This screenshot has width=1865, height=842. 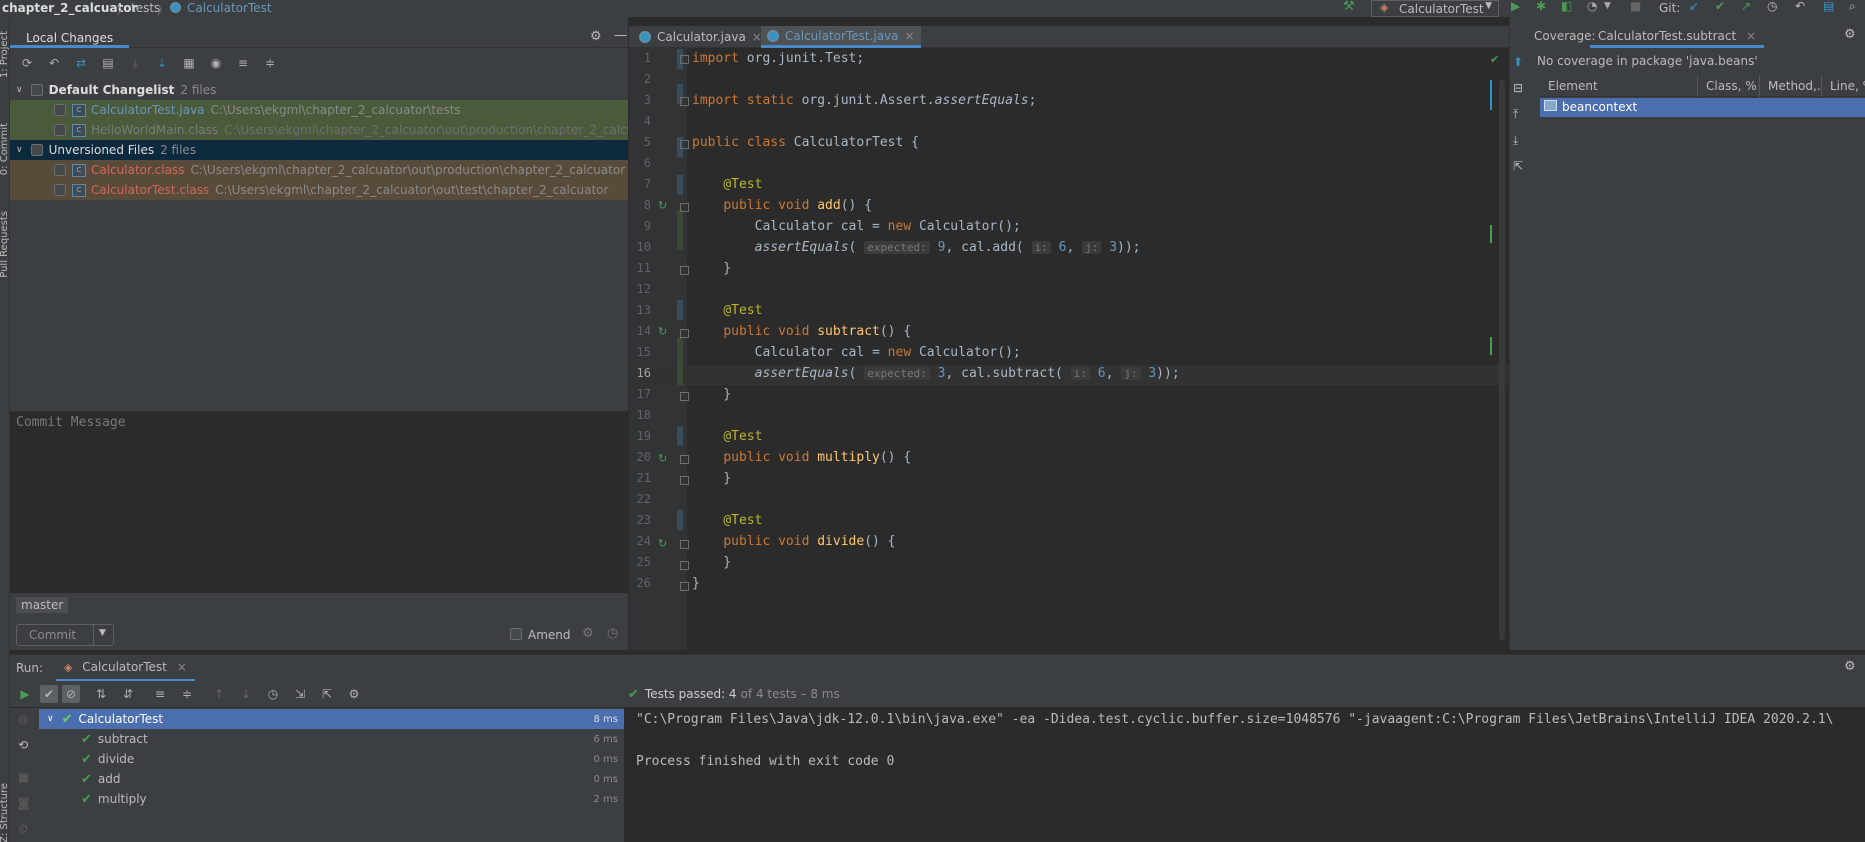 What do you see at coordinates (71, 694) in the screenshot?
I see `show-ignored-icon: ⊘` at bounding box center [71, 694].